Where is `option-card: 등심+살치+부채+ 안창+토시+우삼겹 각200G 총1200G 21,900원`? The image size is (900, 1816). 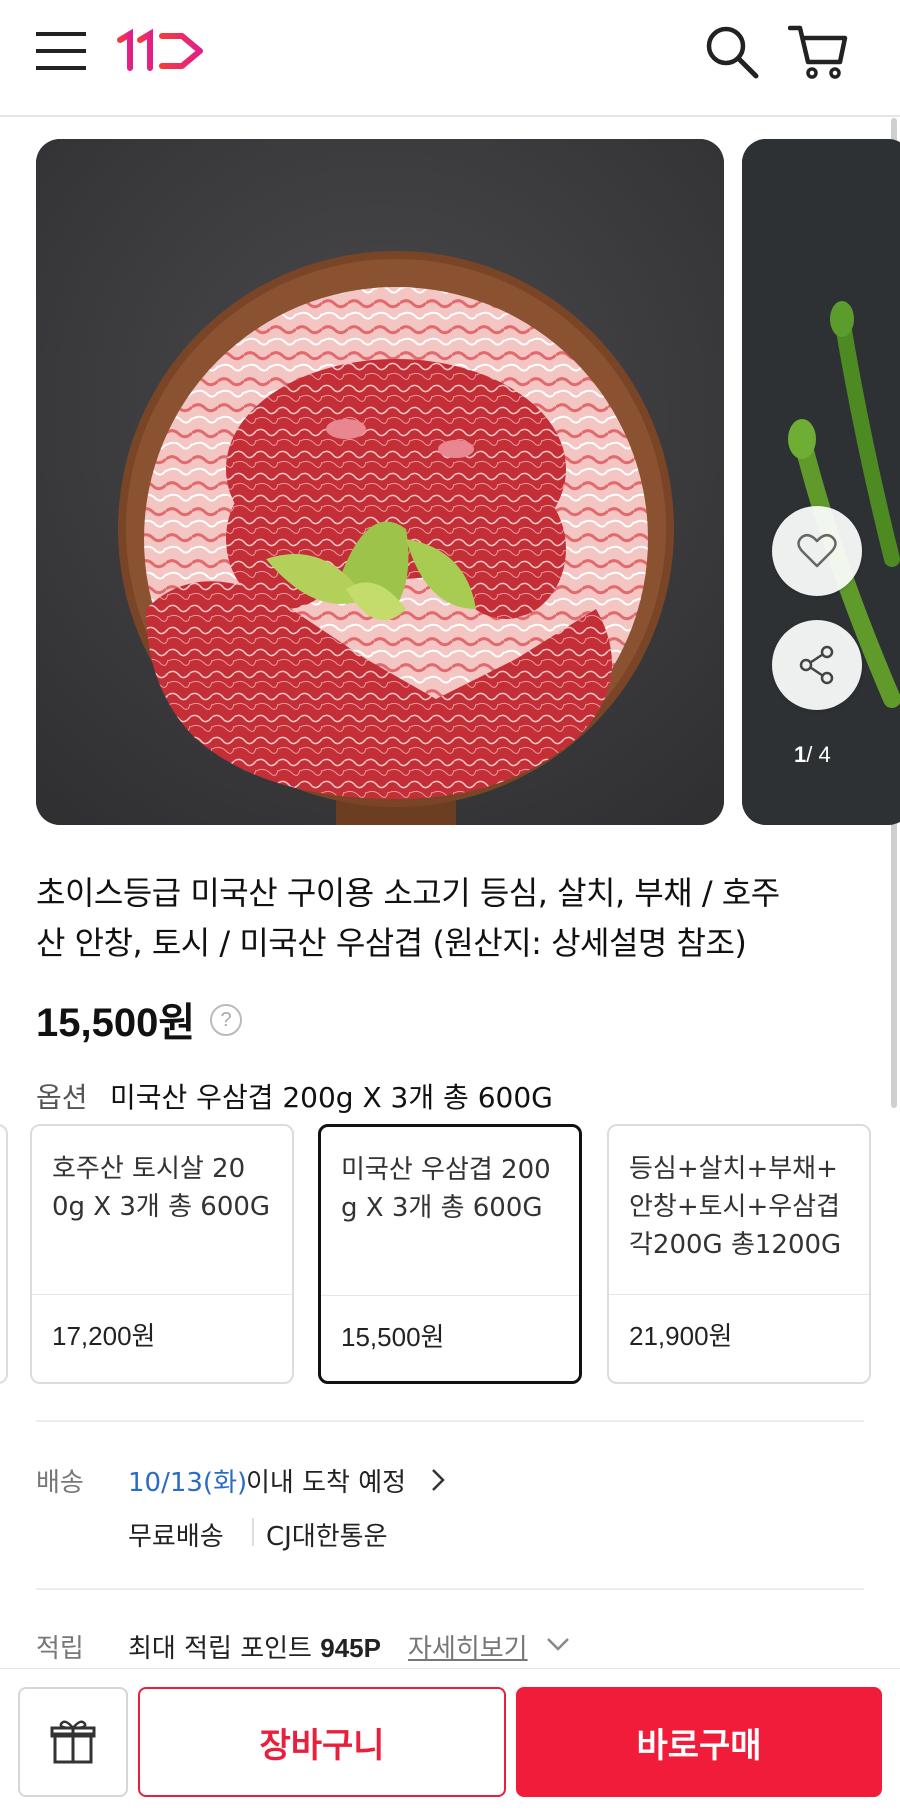 option-card: 등심+살치+부채+ 안창+토시+우삼겹 각200G 총1200G 21,900원 is located at coordinates (739, 1254).